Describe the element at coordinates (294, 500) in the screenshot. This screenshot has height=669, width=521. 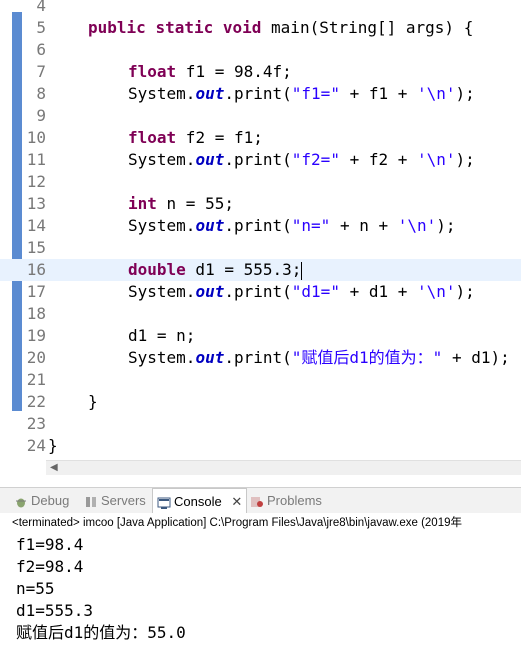
I see `tab-label: Problems` at that location.